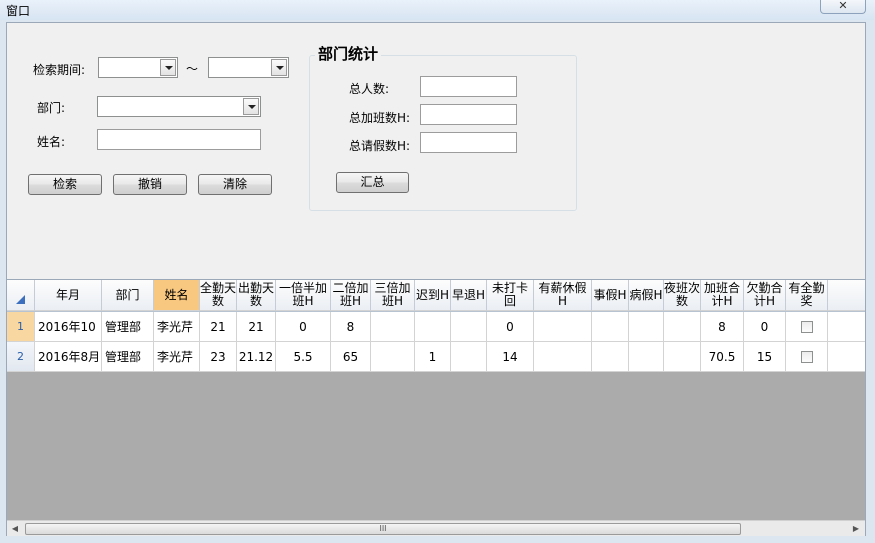 This screenshot has height=543, width=875. I want to click on col-header-sick-leave: 病假H, so click(646, 295).